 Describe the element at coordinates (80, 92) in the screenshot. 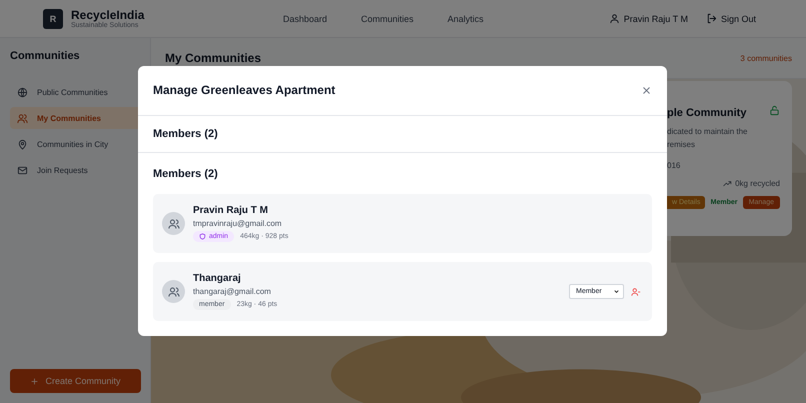

I see `sidebar-item: Public Communities` at that location.